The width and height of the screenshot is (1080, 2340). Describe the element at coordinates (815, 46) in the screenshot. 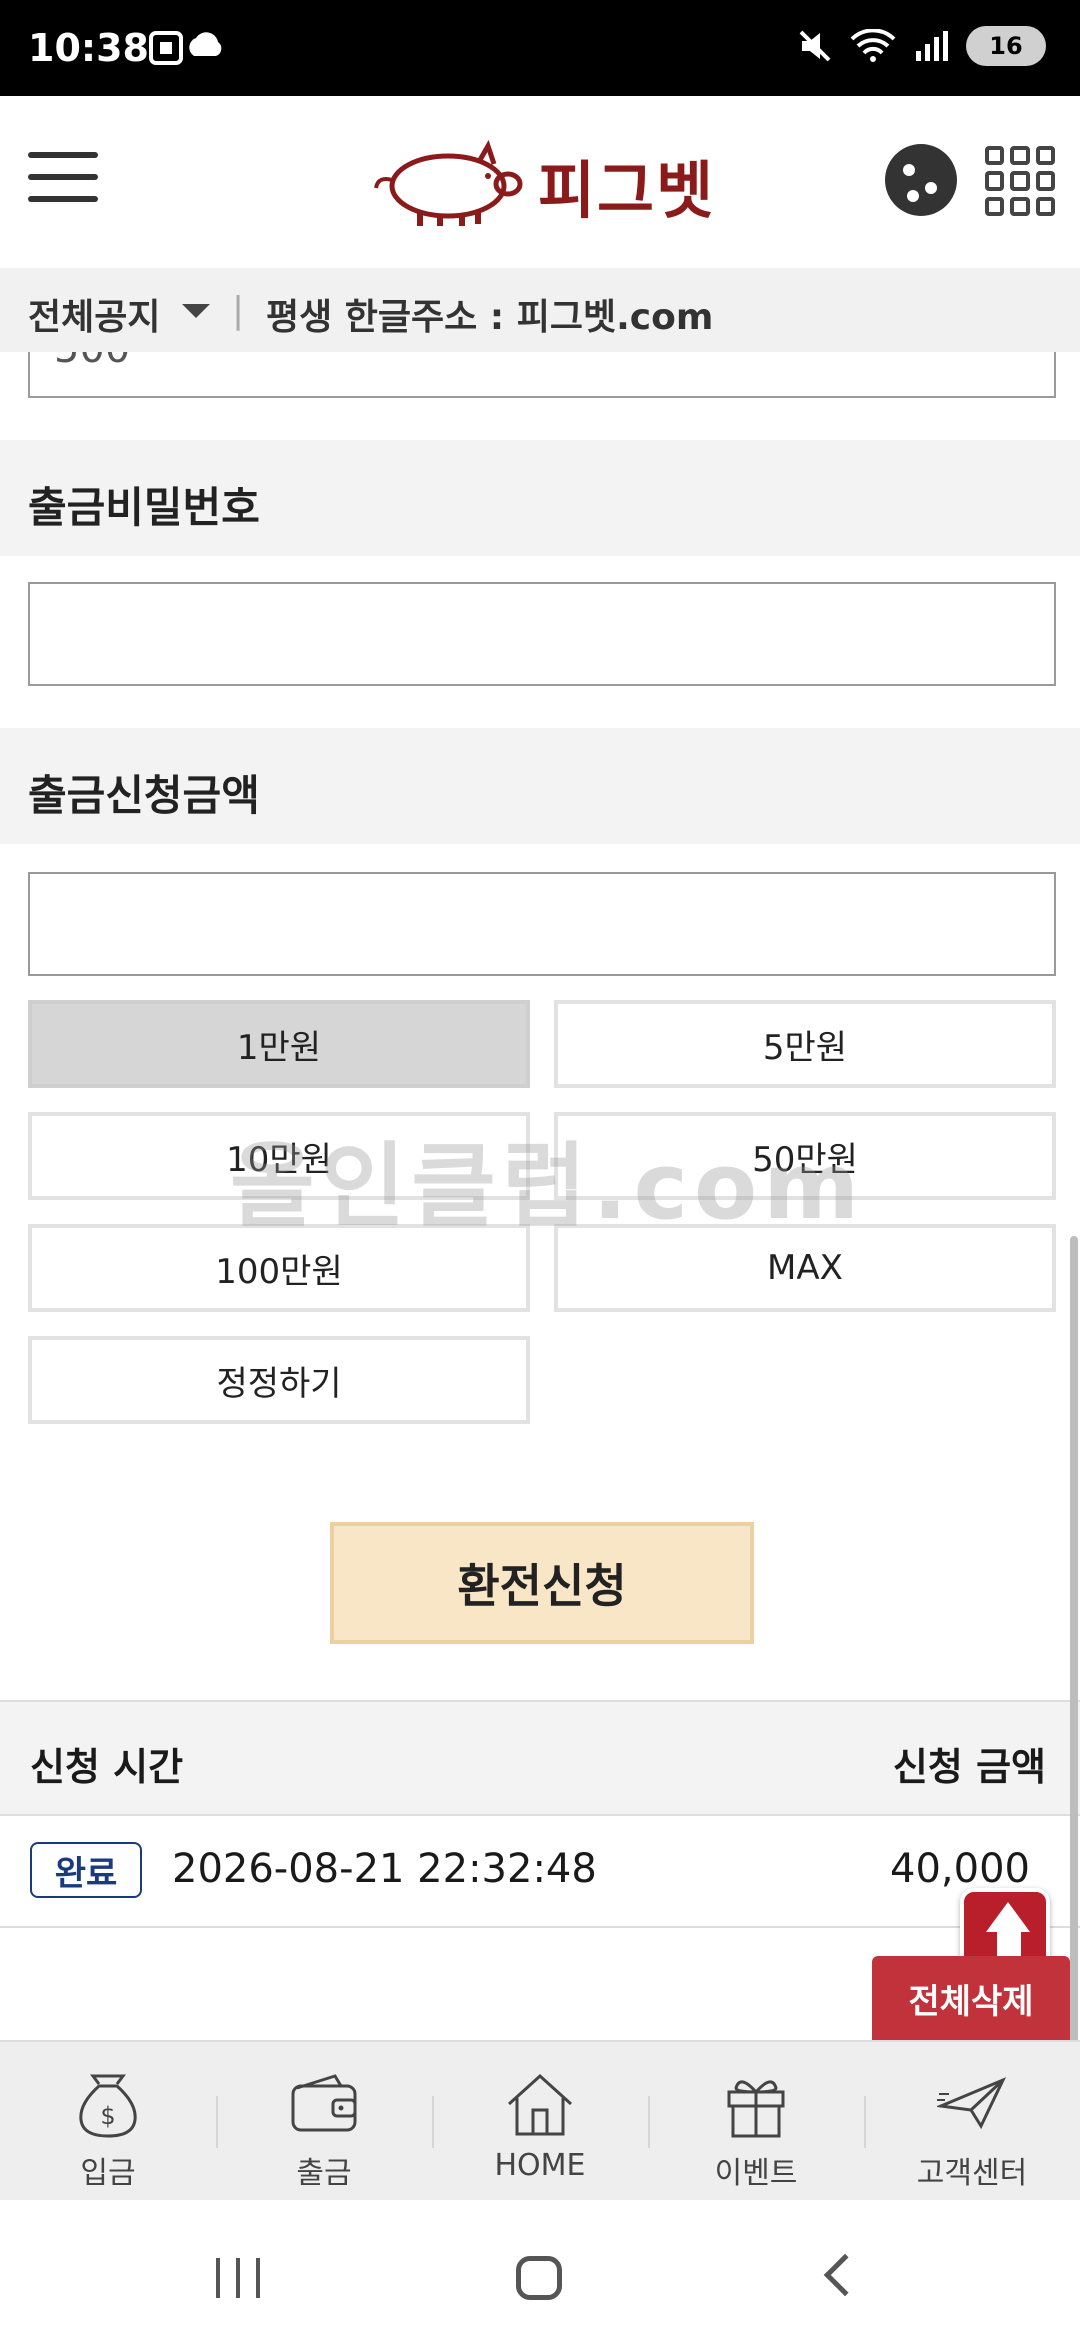

I see `mute-icon` at that location.